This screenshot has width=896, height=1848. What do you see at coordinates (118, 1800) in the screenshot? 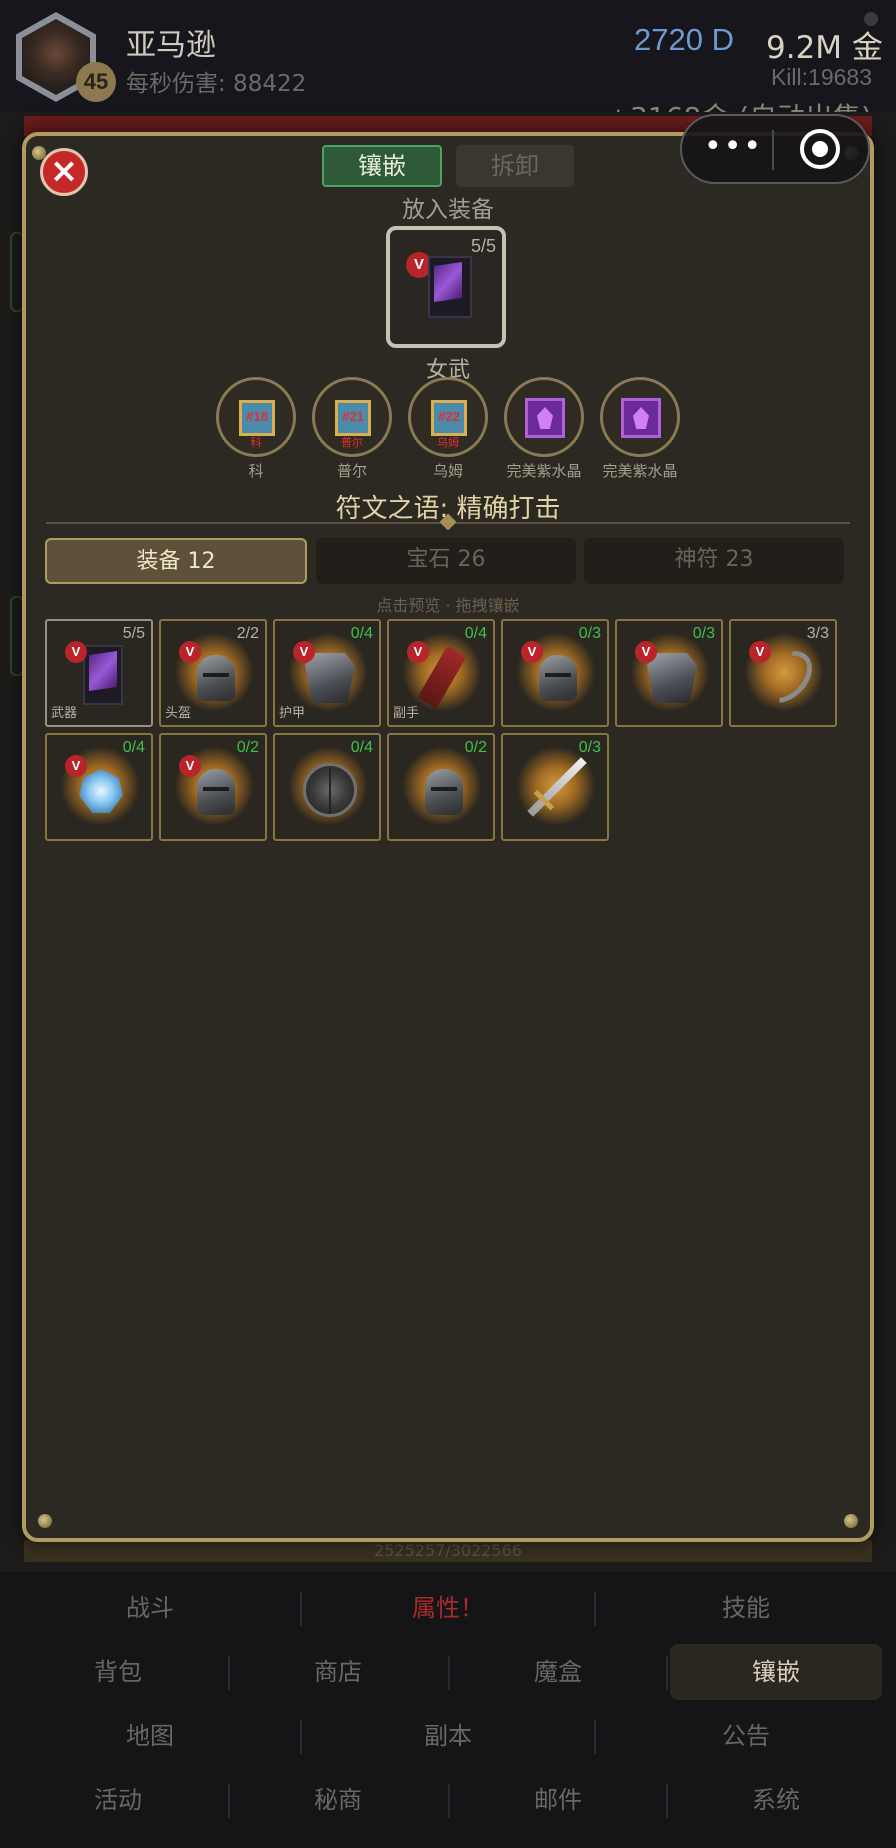
I see `nav-activity: 活动` at bounding box center [118, 1800].